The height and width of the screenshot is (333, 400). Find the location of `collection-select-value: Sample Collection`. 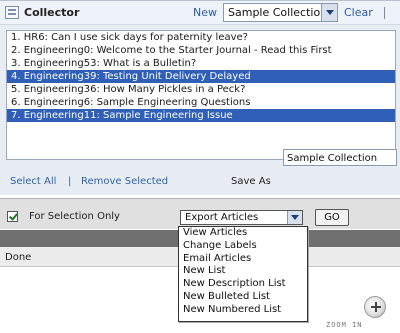

collection-select-value: Sample Collection is located at coordinates (278, 12).